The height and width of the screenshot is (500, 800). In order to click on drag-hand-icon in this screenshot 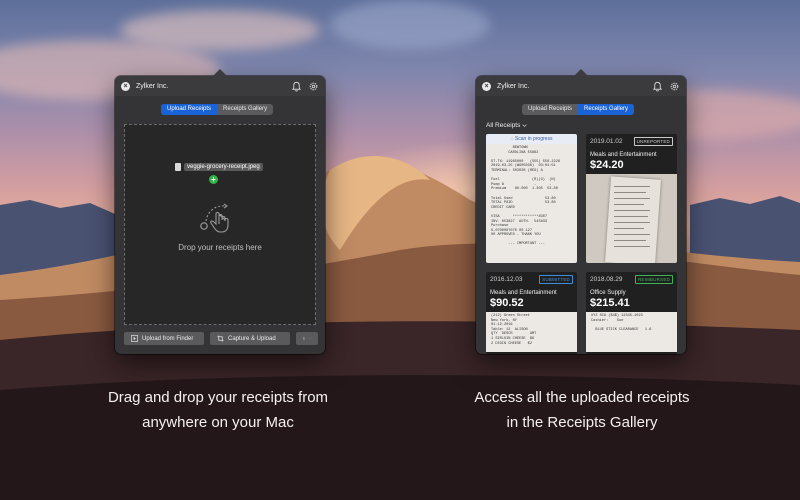, I will do `click(214, 218)`.